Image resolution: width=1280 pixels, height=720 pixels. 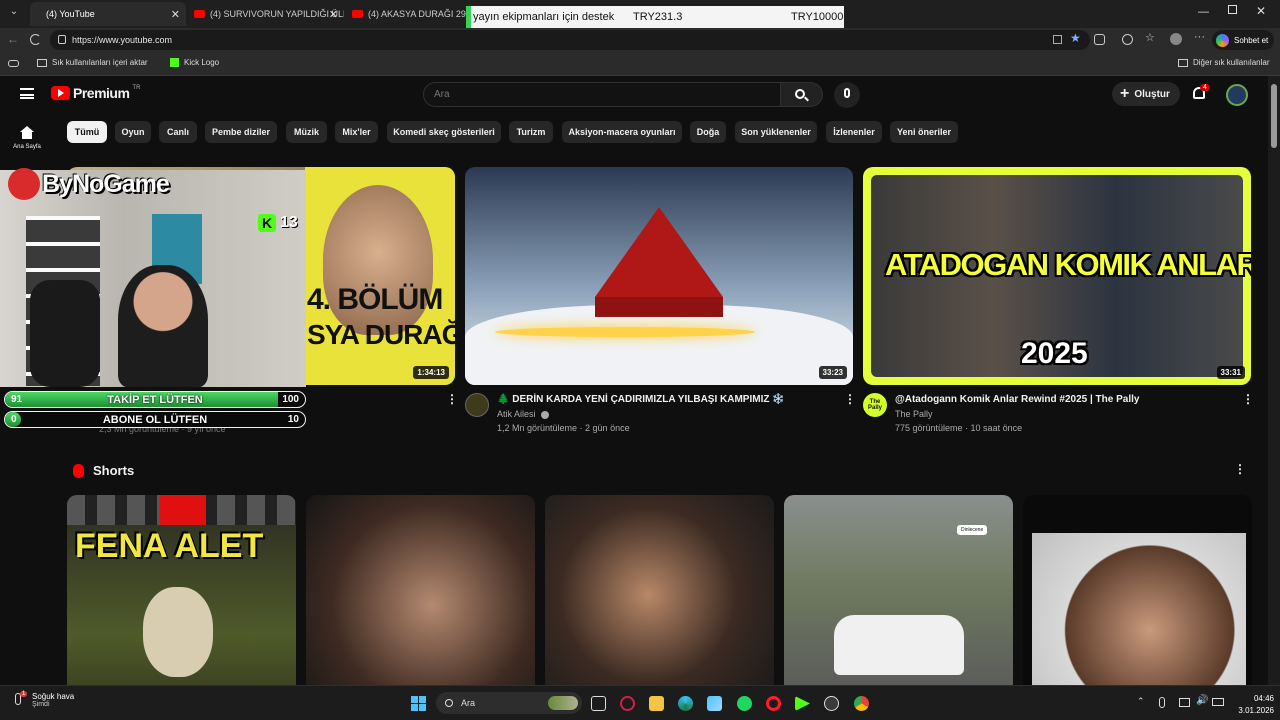 What do you see at coordinates (183, 510) in the screenshot?
I see `short-red-icon` at bounding box center [183, 510].